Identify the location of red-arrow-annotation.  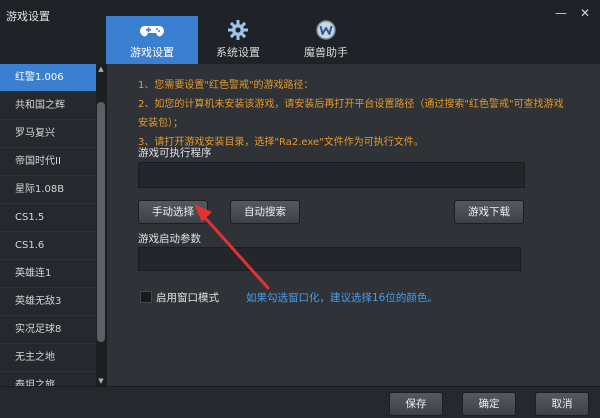
(232, 247).